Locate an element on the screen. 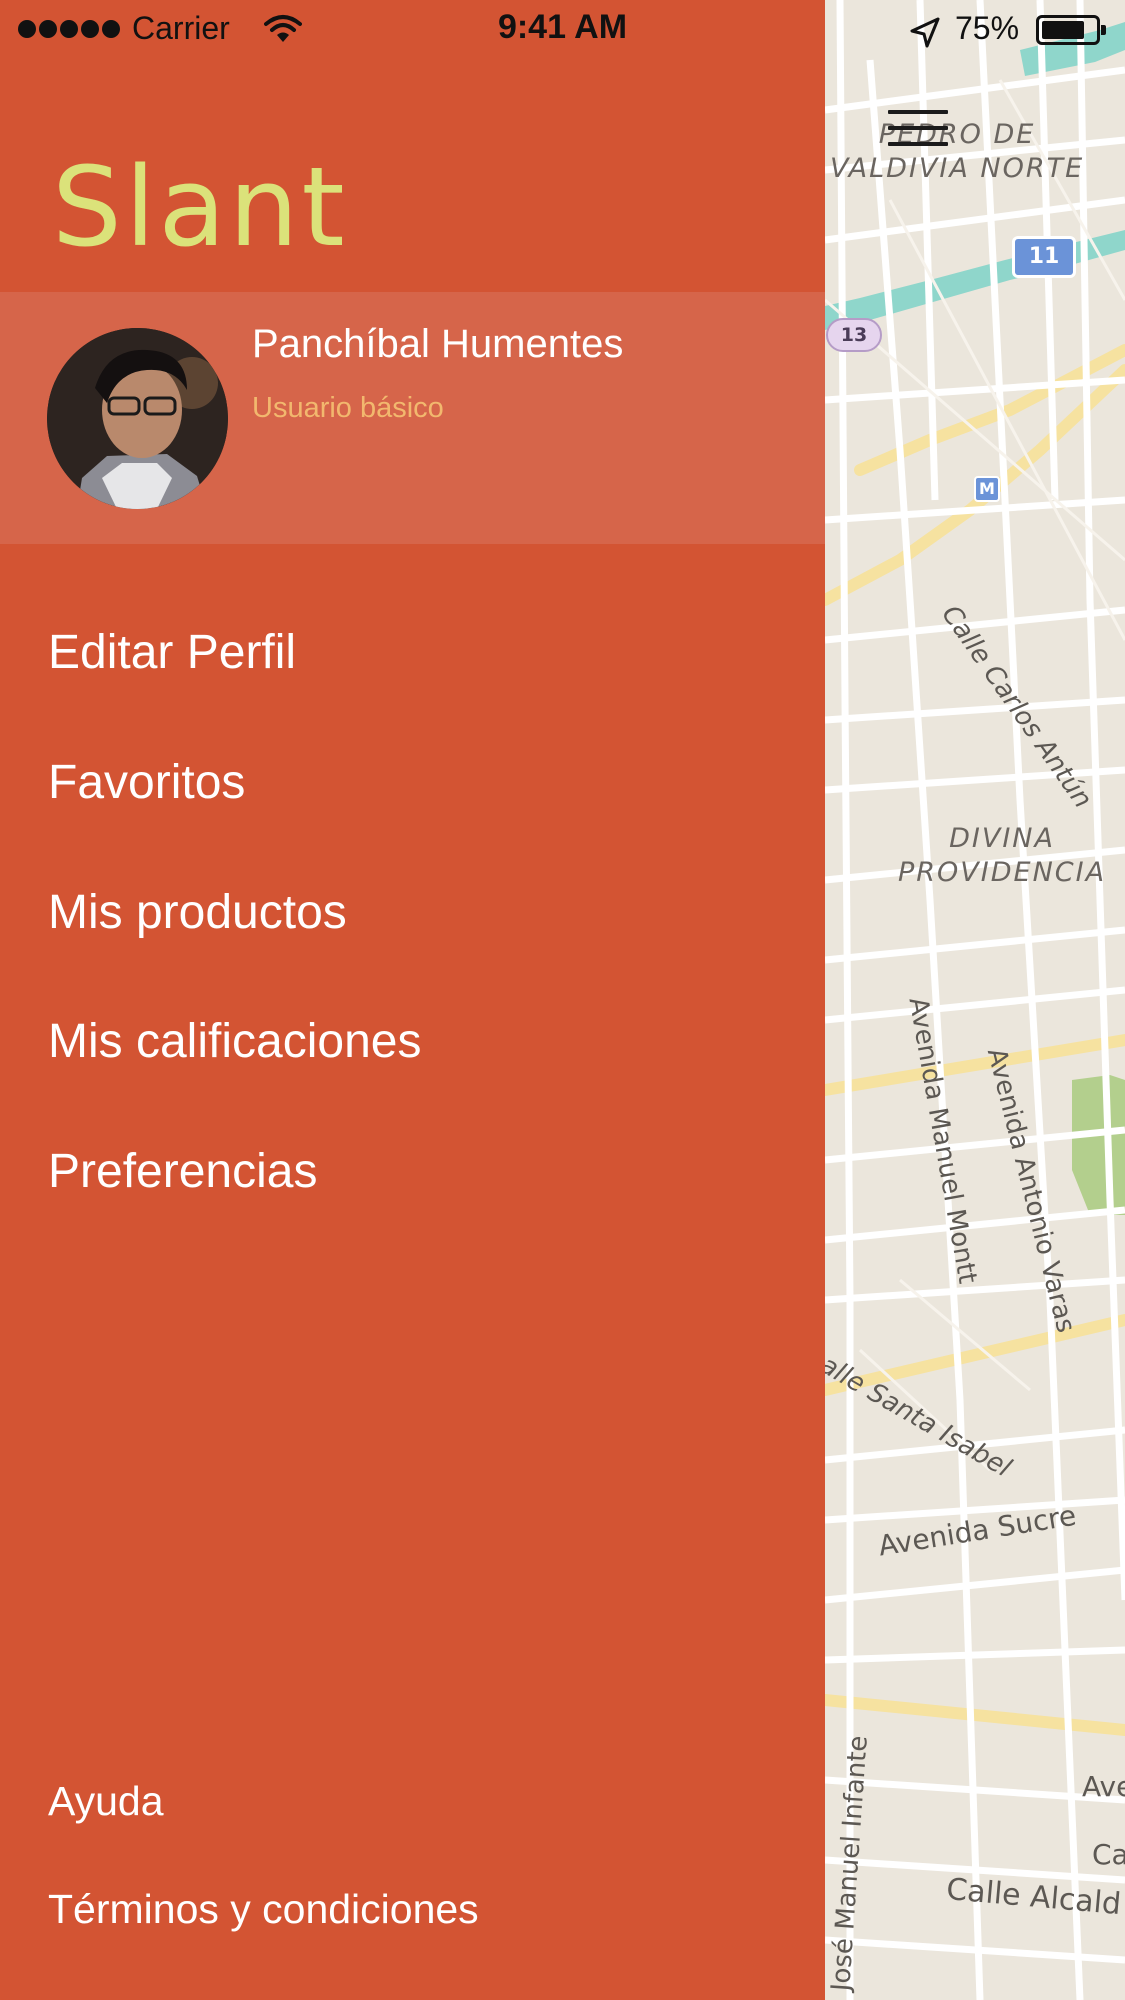 The image size is (1125, 2000). app-logo: Slant is located at coordinates (200, 207).